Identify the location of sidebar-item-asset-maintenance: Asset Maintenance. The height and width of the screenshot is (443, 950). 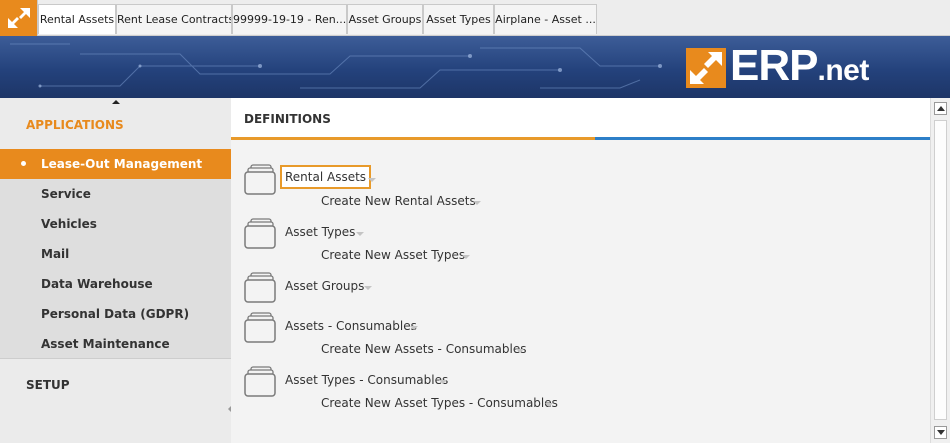
(115, 344).